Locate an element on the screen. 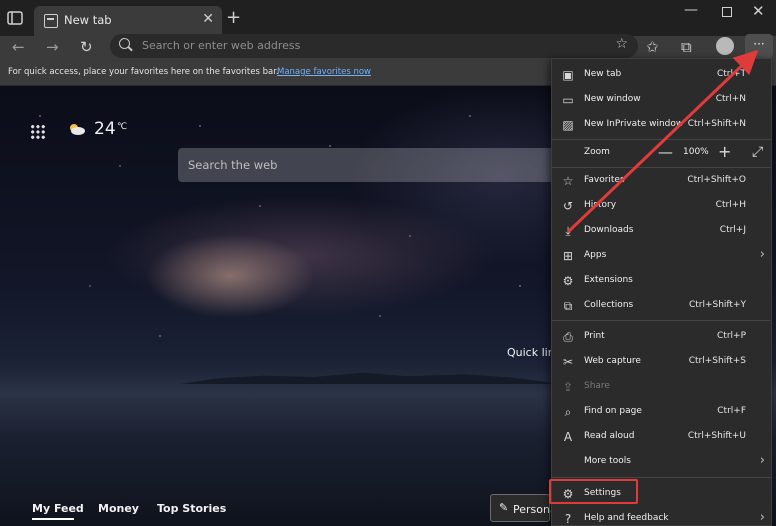 The height and width of the screenshot is (526, 776). tab-title: New tab is located at coordinates (88, 20).